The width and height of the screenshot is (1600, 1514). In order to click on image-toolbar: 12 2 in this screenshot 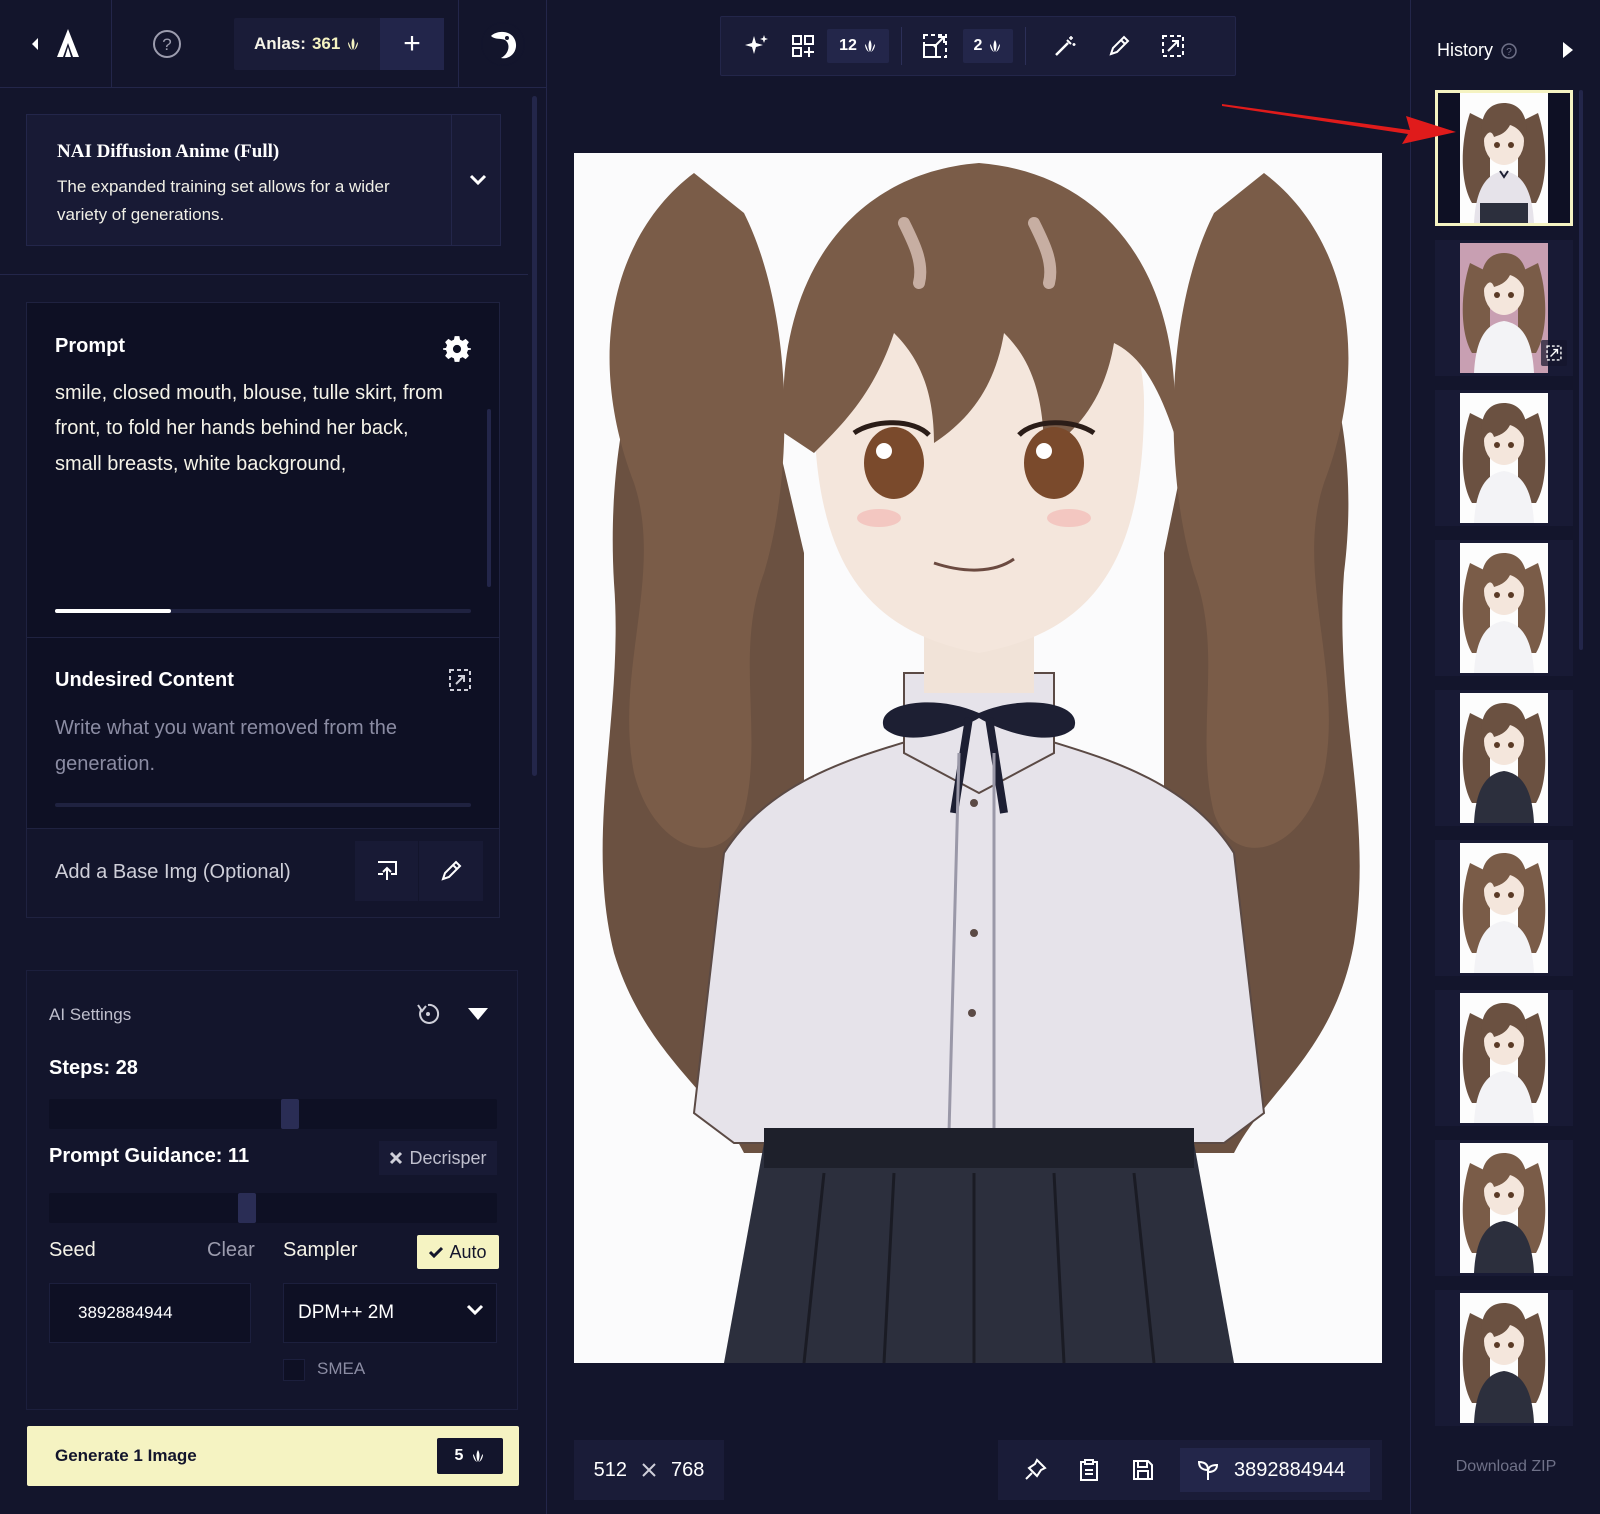, I will do `click(978, 46)`.